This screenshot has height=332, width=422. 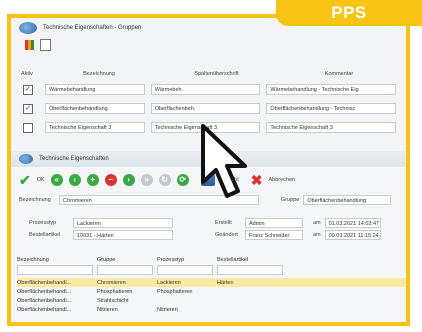 What do you see at coordinates (123, 223) in the screenshot?
I see `prozesstyp-select: Lackieren` at bounding box center [123, 223].